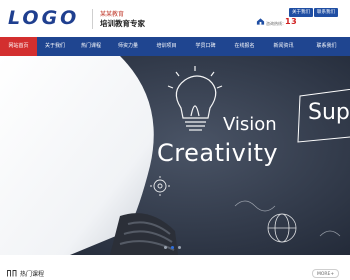  I want to click on site-header: LOGO 某某教育 培训教育专家 关于我们 联系我们 咨询热线： 13, so click(175, 18).